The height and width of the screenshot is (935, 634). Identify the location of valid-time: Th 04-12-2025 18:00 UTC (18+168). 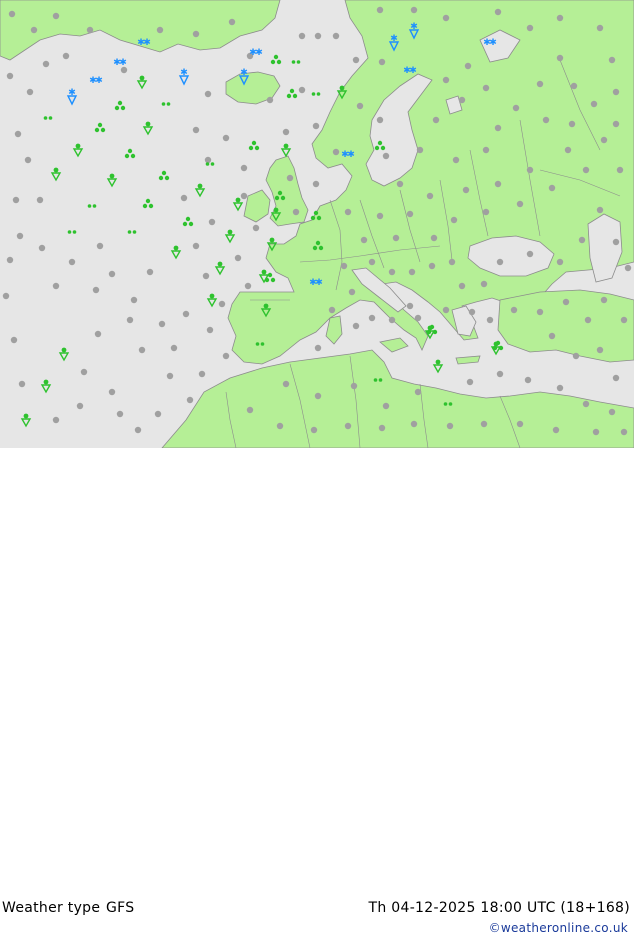
(499, 908).